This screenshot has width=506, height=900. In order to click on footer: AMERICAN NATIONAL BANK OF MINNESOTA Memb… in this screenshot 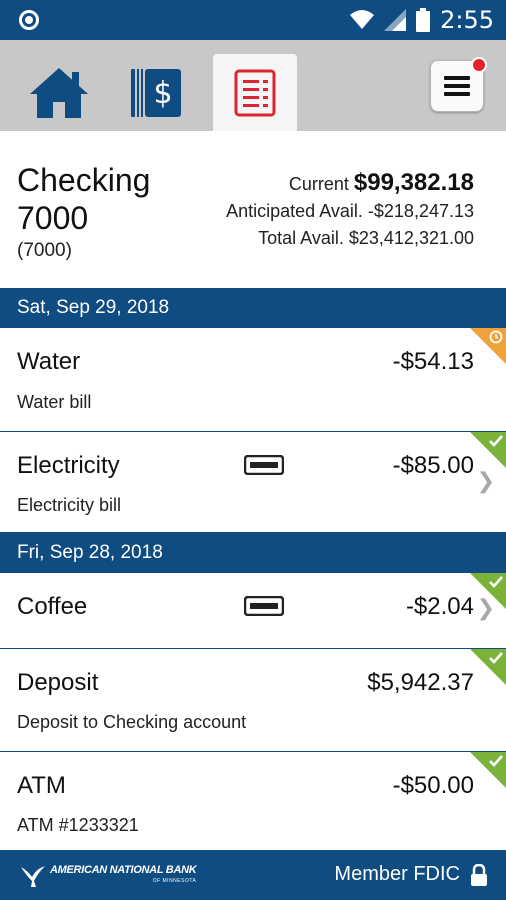, I will do `click(253, 875)`.